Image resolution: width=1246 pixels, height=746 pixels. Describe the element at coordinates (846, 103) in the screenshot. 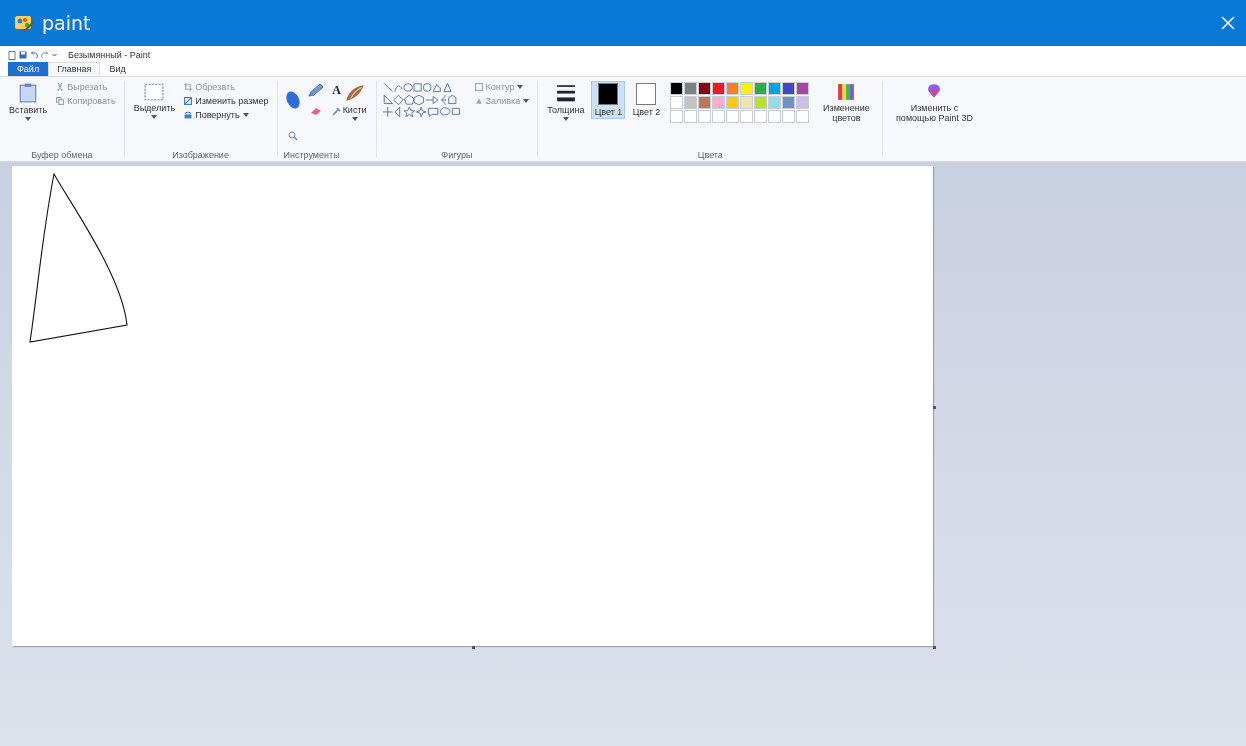

I see `edit-colors-button: Изменение цветов` at that location.